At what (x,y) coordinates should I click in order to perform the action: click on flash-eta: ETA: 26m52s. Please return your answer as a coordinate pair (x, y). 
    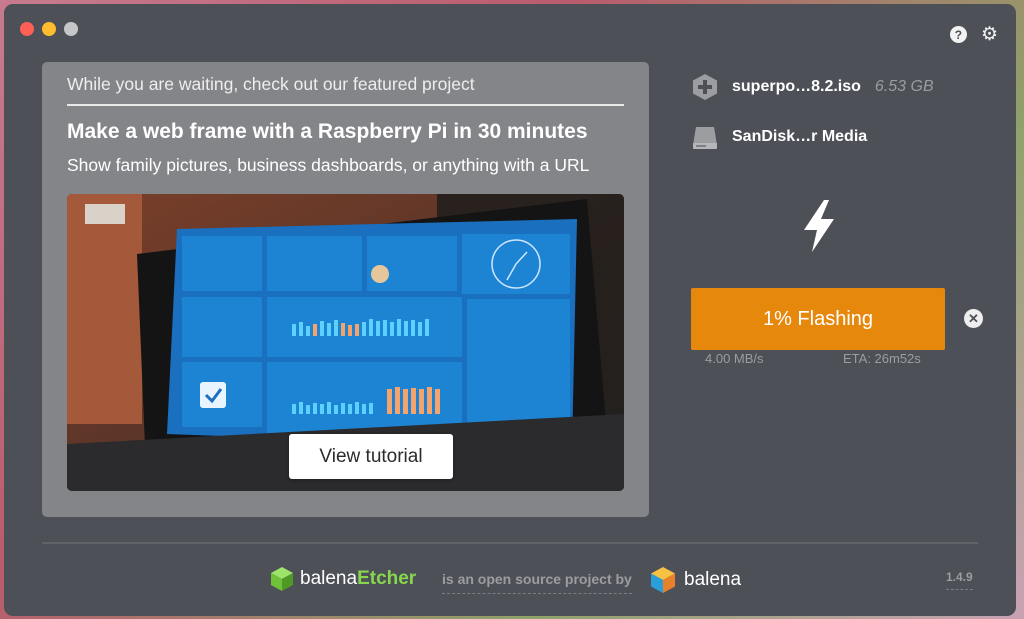
    Looking at the image, I should click on (882, 358).